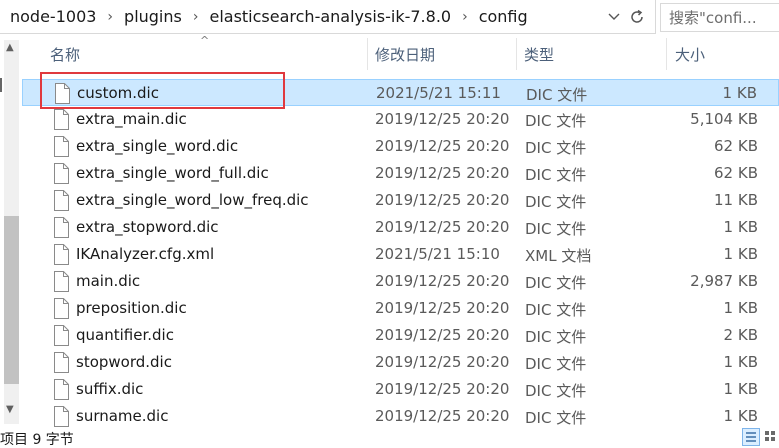 The width and height of the screenshot is (779, 448). What do you see at coordinates (724, 119) in the screenshot?
I see `file-size: 5,104 KB` at bounding box center [724, 119].